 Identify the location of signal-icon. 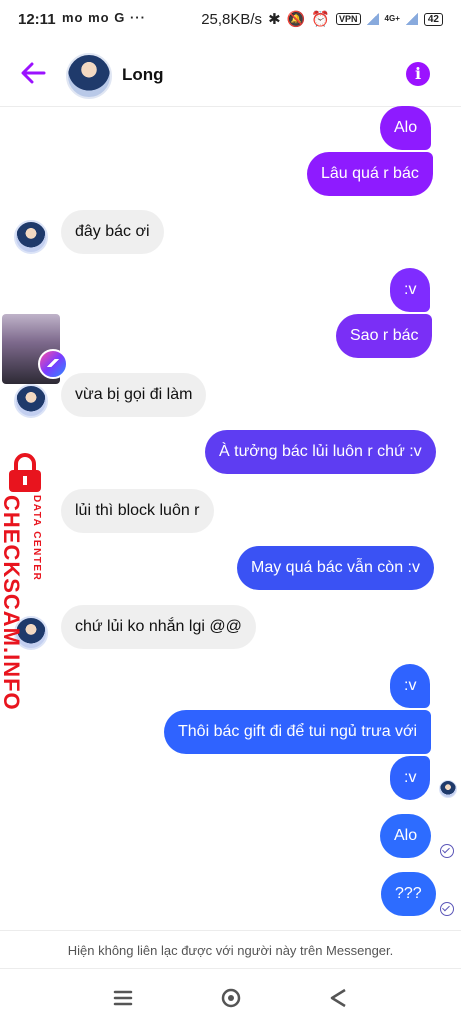
(372, 19).